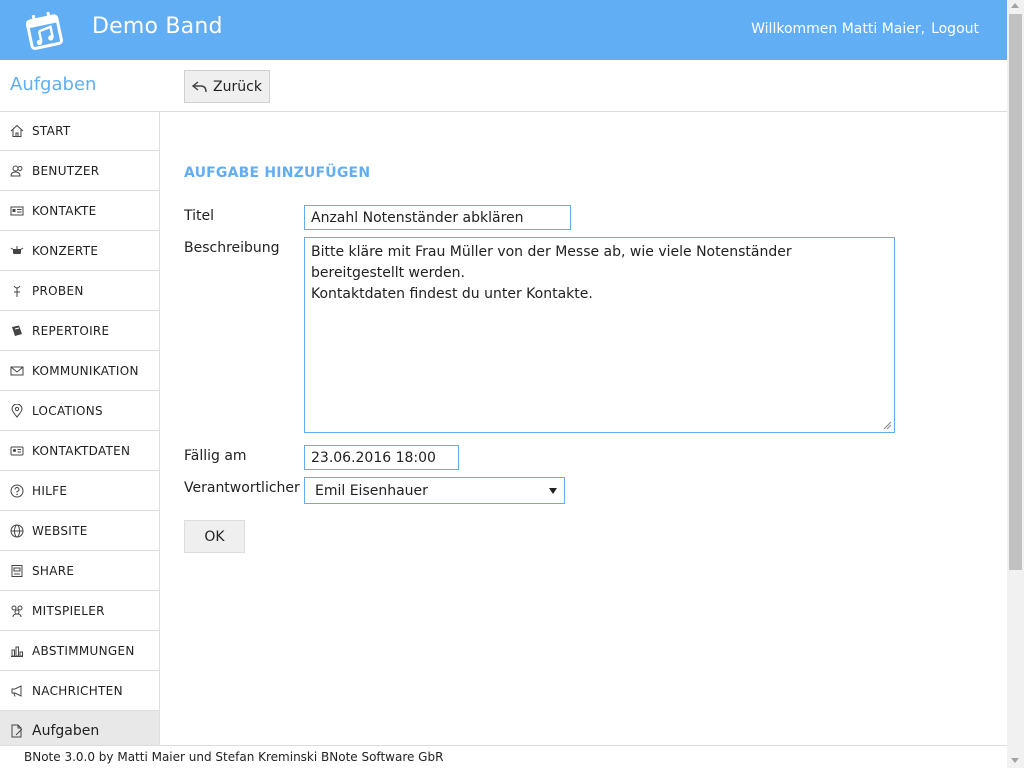  Describe the element at coordinates (68, 610) in the screenshot. I see `sidebar-item-label: MITSPIELER` at that location.